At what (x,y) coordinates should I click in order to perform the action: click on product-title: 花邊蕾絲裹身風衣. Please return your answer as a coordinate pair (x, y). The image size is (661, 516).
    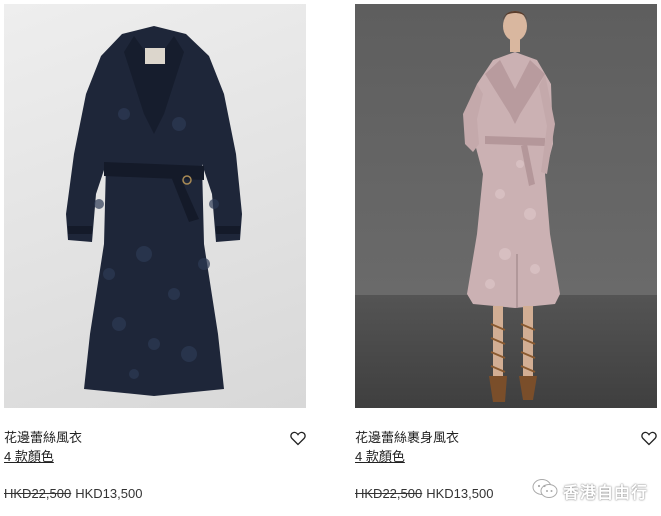
    Looking at the image, I should click on (407, 437).